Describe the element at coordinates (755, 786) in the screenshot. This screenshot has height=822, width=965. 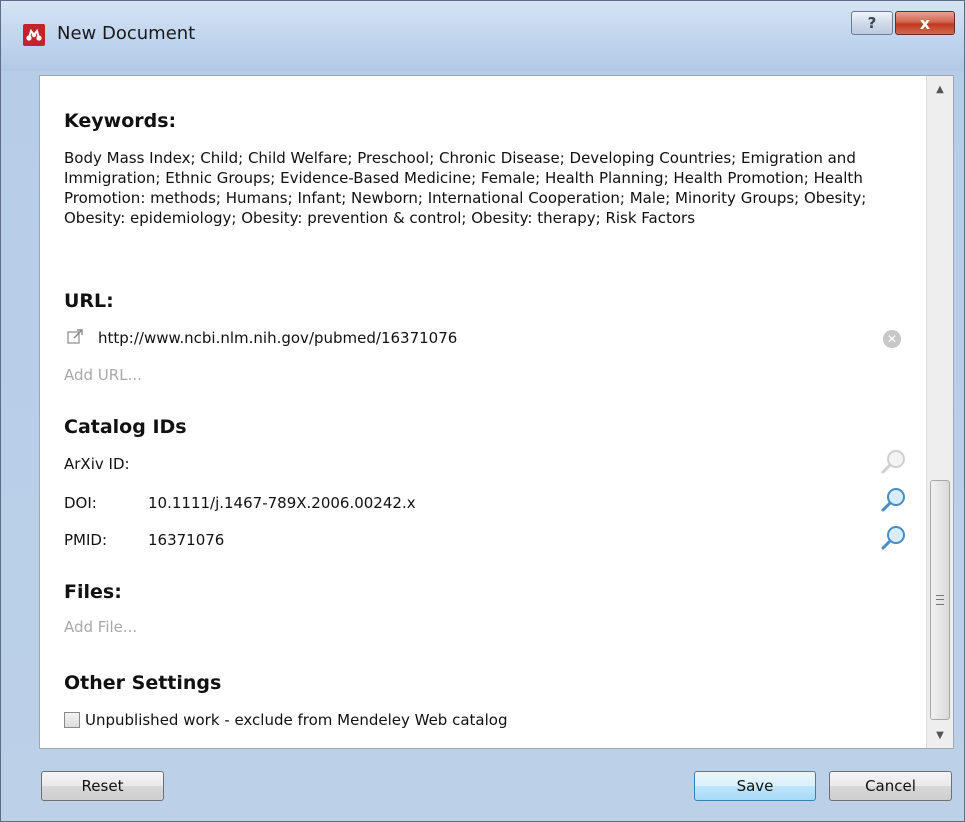
I see `save-button: Save` at that location.